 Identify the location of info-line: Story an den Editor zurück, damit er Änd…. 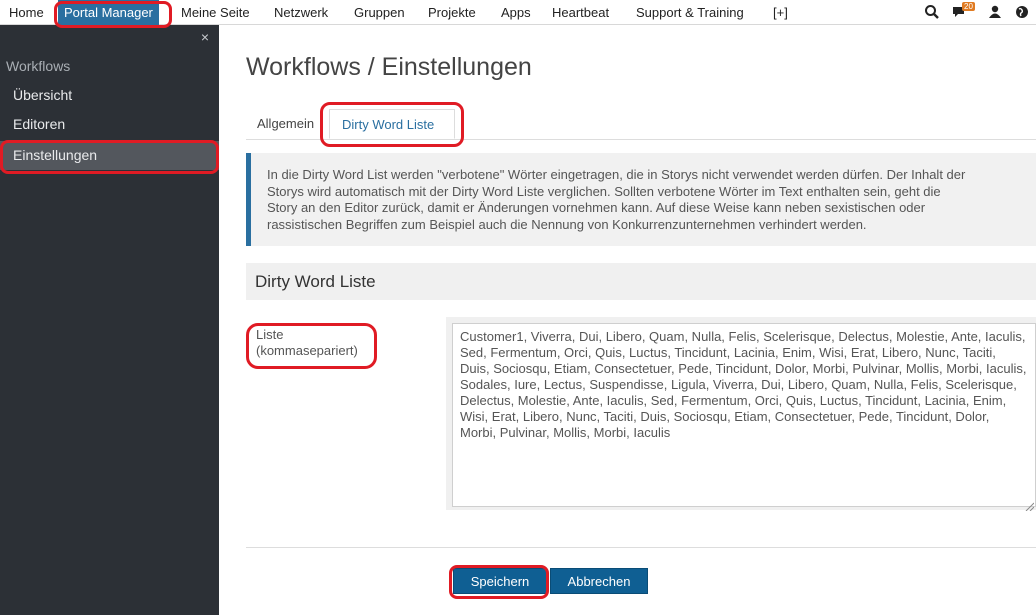
(596, 207).